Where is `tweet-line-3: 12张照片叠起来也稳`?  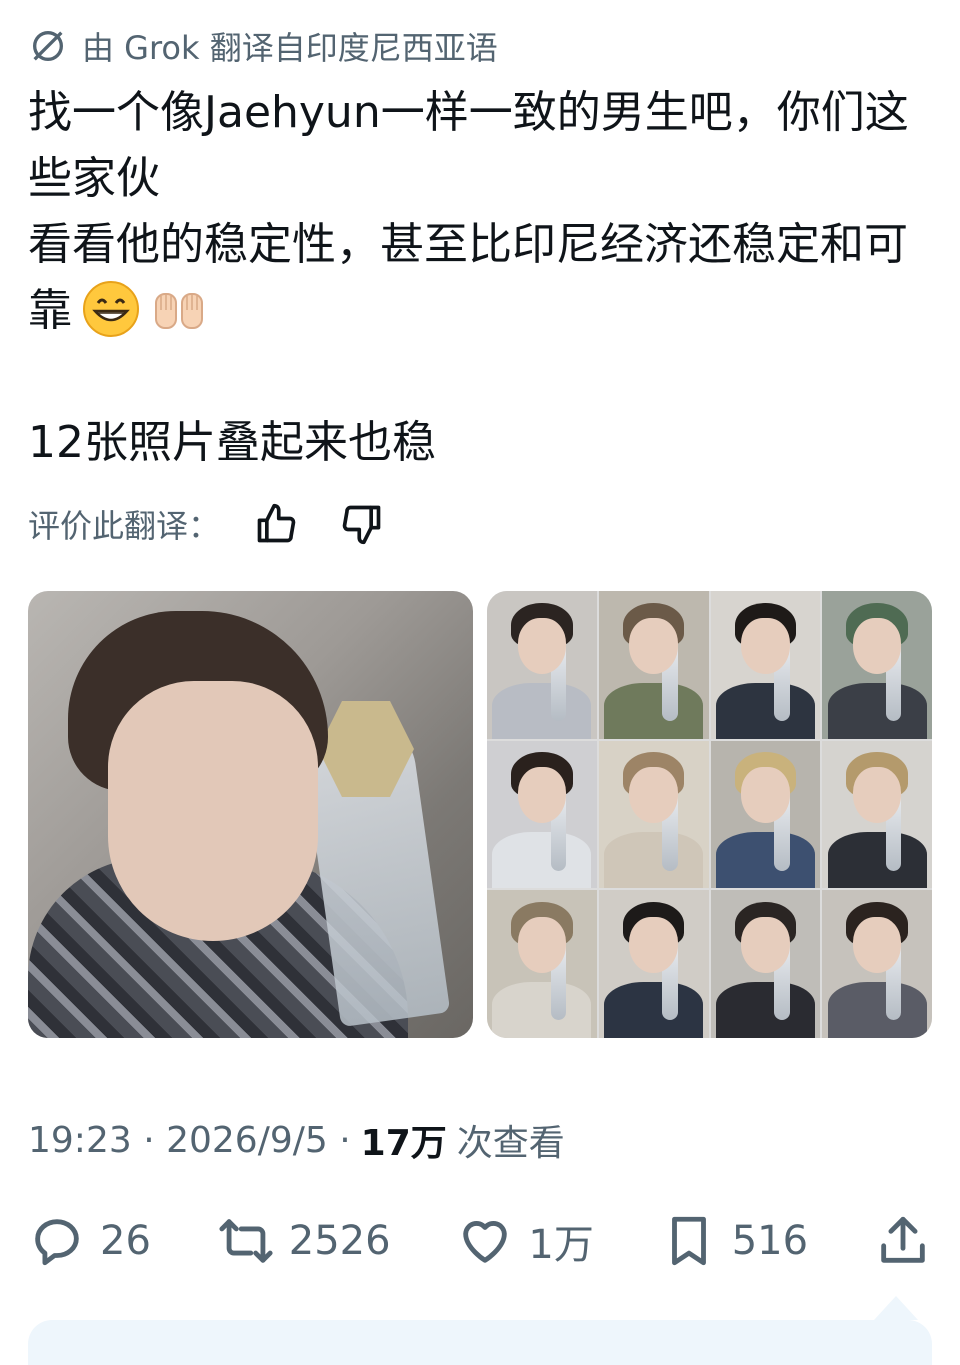
tweet-line-3: 12张照片叠起来也稳 is located at coordinates (232, 442).